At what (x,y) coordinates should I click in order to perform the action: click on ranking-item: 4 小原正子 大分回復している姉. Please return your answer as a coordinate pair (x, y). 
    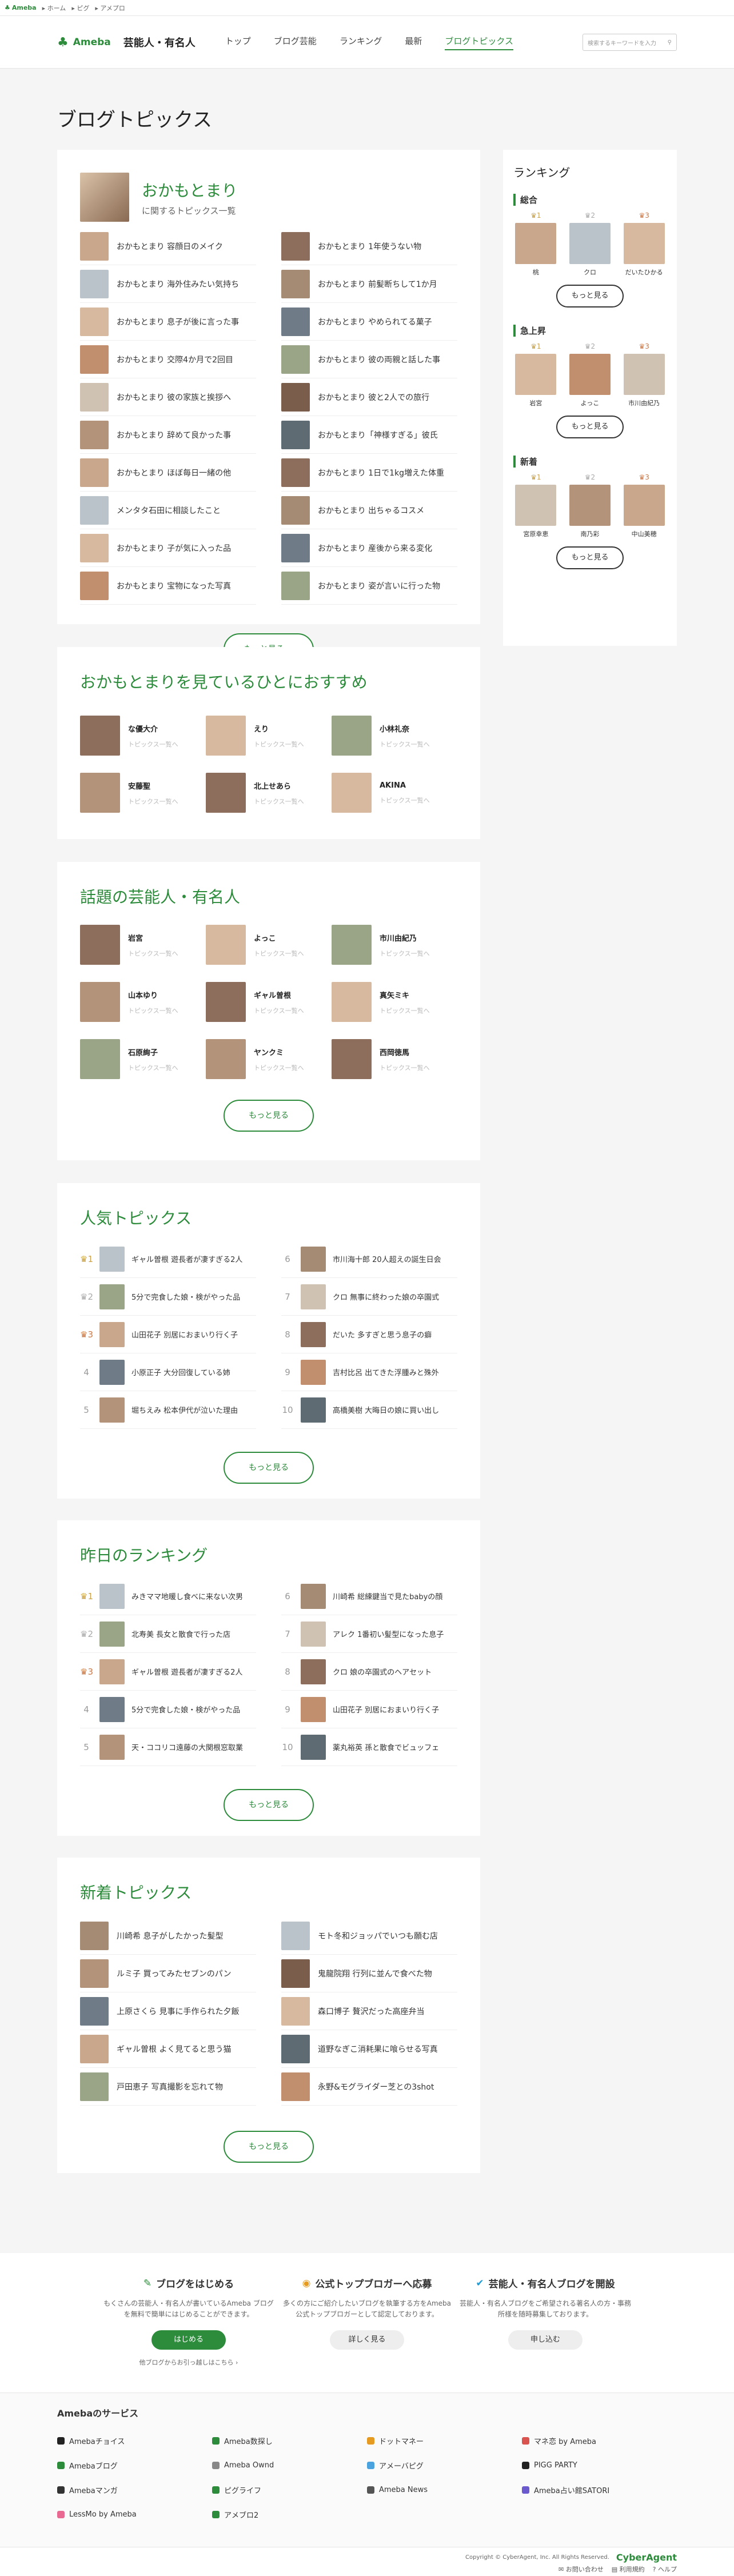
    Looking at the image, I should click on (168, 1372).